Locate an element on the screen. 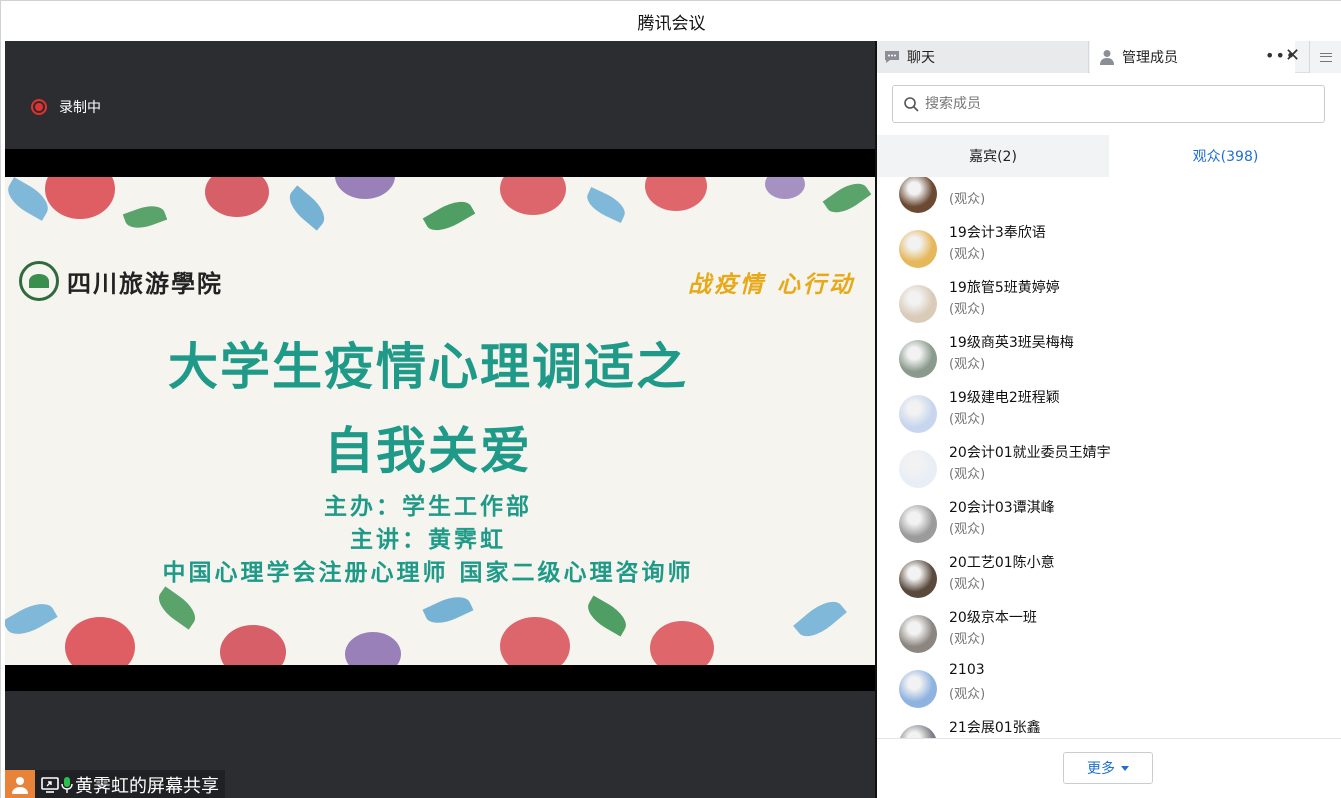 Image resolution: width=1341 pixels, height=798 pixels. member-row: 19会计3奉欣语 (观众) is located at coordinates (1119, 249).